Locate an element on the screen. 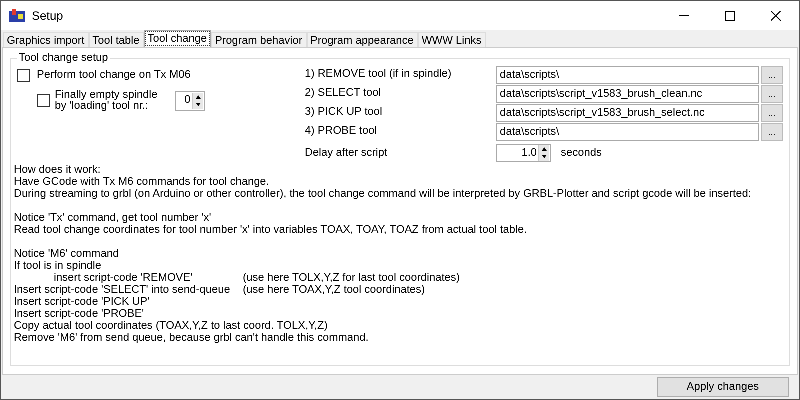 The height and width of the screenshot is (400, 800). tab: Program appearance is located at coordinates (362, 39).